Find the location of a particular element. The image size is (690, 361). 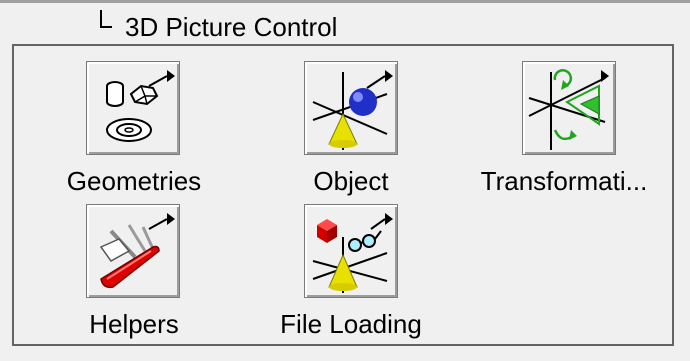

file-loading-button is located at coordinates (351, 251).